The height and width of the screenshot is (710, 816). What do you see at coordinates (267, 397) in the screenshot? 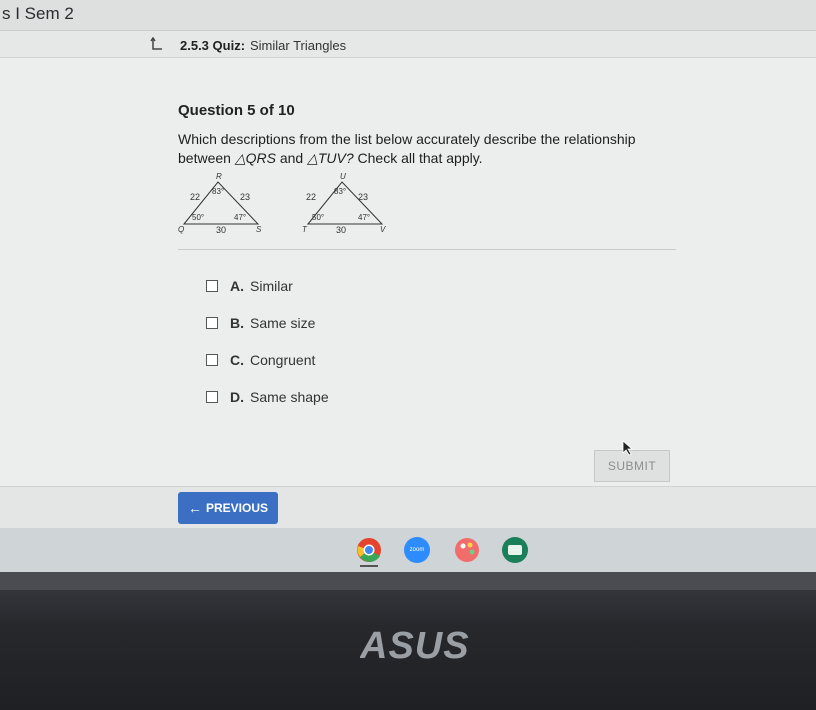
I see `option-d: D. Same shape` at bounding box center [267, 397].